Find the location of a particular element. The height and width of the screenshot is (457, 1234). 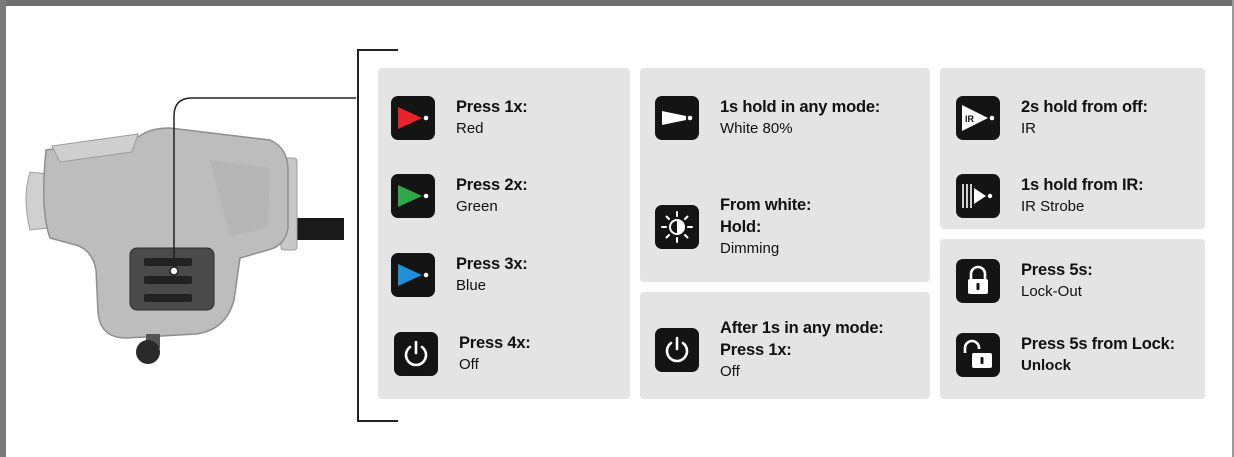

mode-press-3x: Press 3x: Blue is located at coordinates (459, 275).